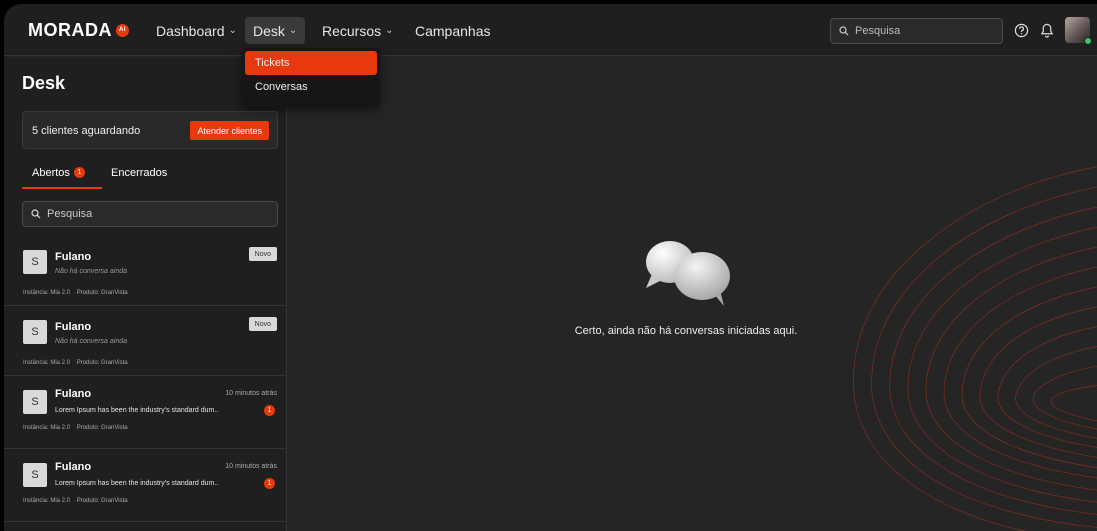 The image size is (1097, 531). I want to click on menu-item-tickets: Tickets, so click(311, 63).